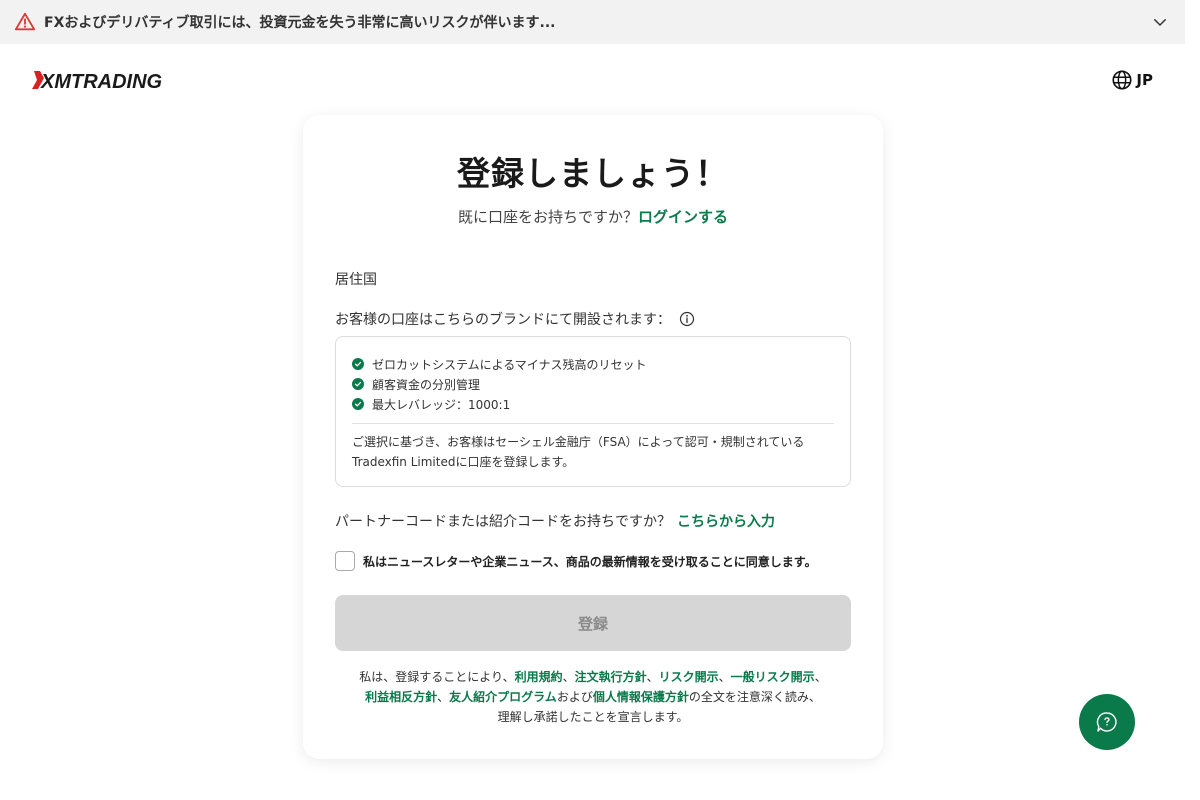 Image resolution: width=1200 pixels, height=800 pixels. Describe the element at coordinates (593, 173) in the screenshot. I see `page-title: 登録しましょう！` at that location.